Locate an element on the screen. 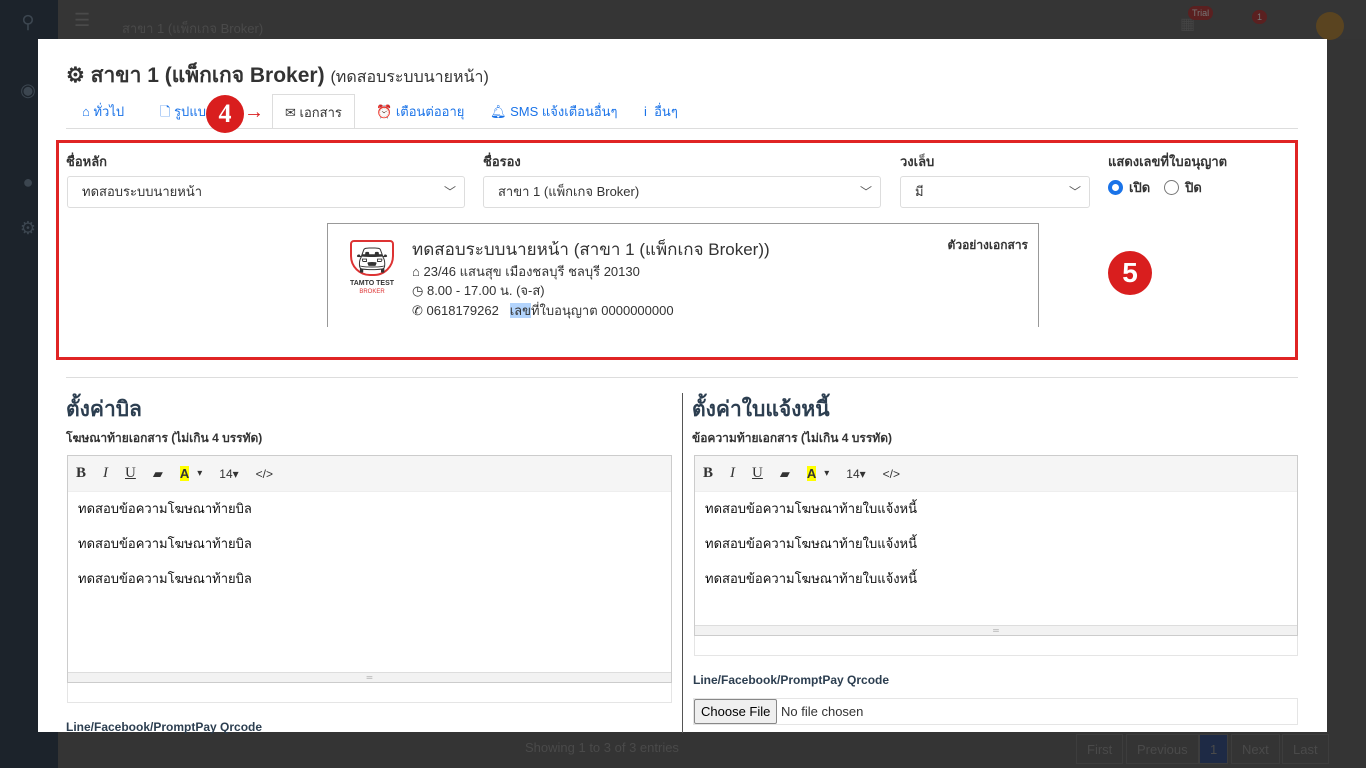 This screenshot has height=768, width=1366. phone-text: 0618179262 is located at coordinates (462, 310).